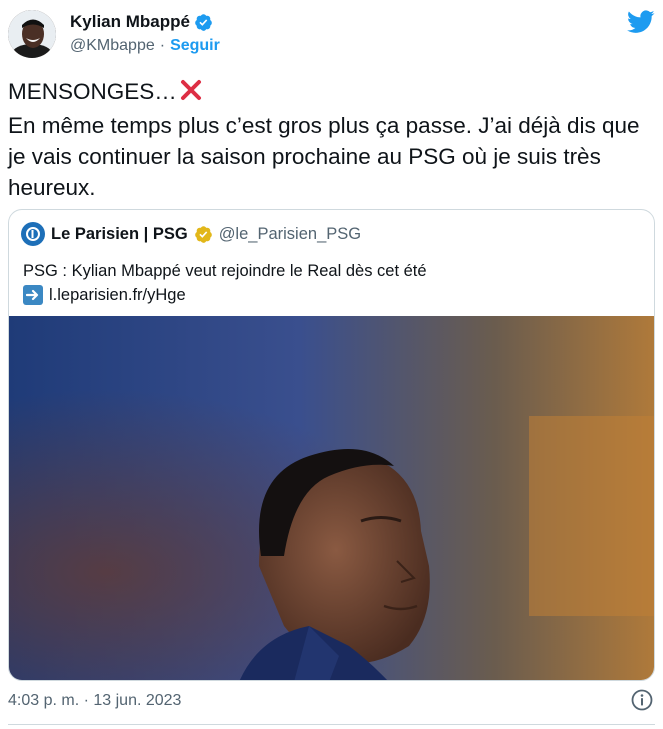 Image resolution: width=663 pixels, height=729 pixels. What do you see at coordinates (195, 46) in the screenshot?
I see `follow-button: Seguir` at bounding box center [195, 46].